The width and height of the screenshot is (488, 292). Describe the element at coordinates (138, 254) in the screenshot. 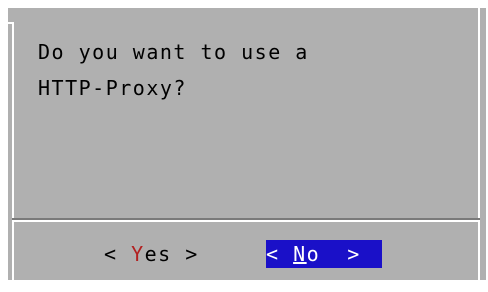

I see `yes-button-hotkey: Y` at that location.